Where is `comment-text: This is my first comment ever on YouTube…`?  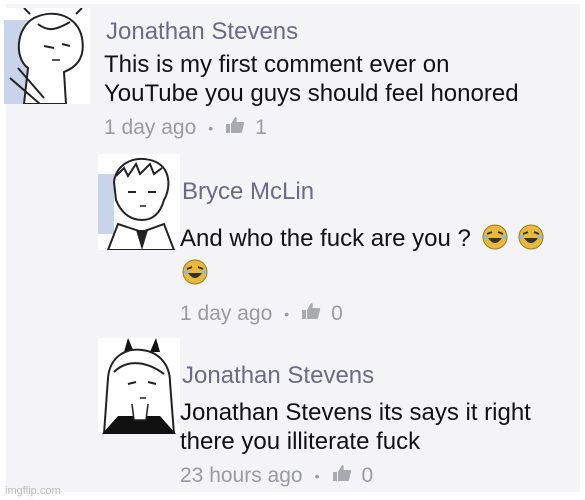
comment-text: This is my first comment ever on YouTube… is located at coordinates (311, 79).